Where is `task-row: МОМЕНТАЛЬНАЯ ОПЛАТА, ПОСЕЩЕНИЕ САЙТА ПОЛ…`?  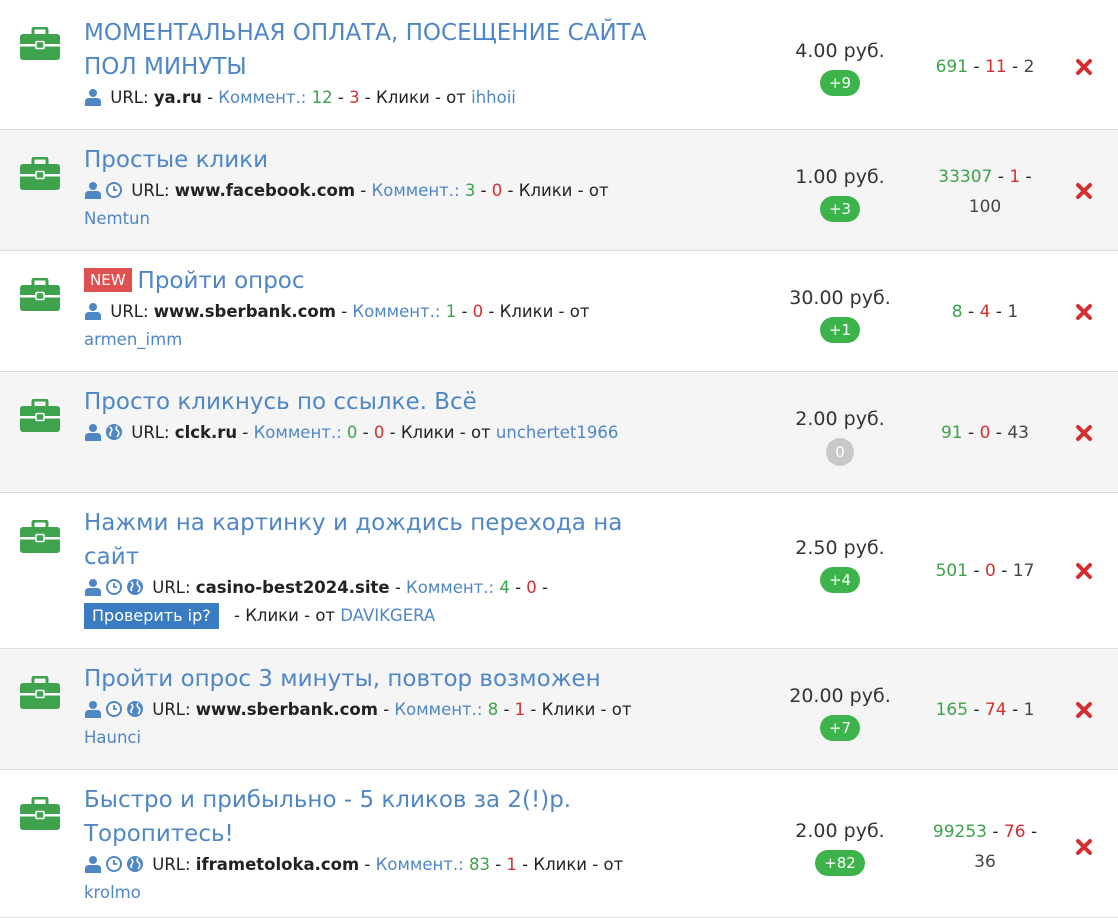 task-row: МОМЕНТАЛЬНАЯ ОПЛАТА, ПОСЕЩЕНИЕ САЙТА ПОЛ… is located at coordinates (559, 65).